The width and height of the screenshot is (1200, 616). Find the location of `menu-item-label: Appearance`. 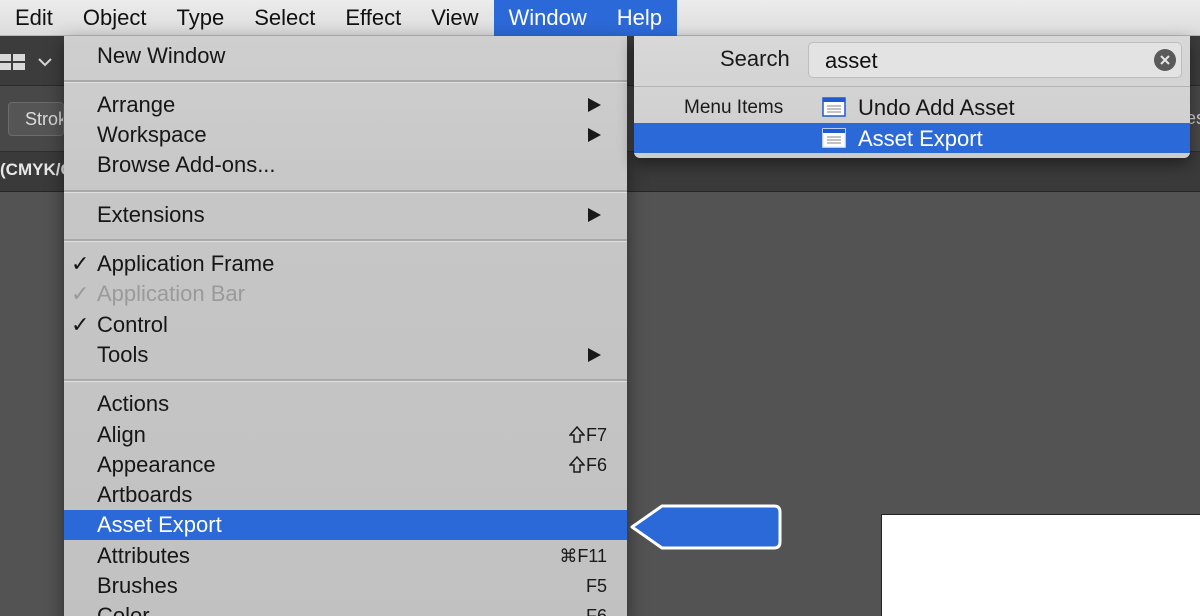

menu-item-label: Appearance is located at coordinates (156, 464).